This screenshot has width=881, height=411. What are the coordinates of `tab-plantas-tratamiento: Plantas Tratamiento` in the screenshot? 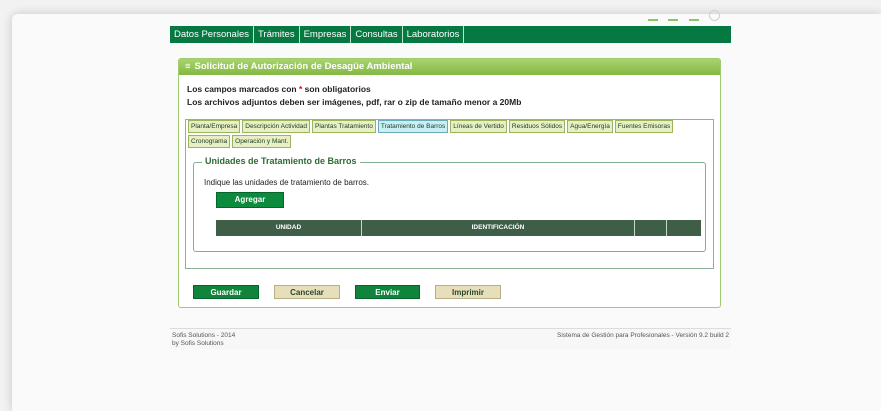 It's located at (344, 126).